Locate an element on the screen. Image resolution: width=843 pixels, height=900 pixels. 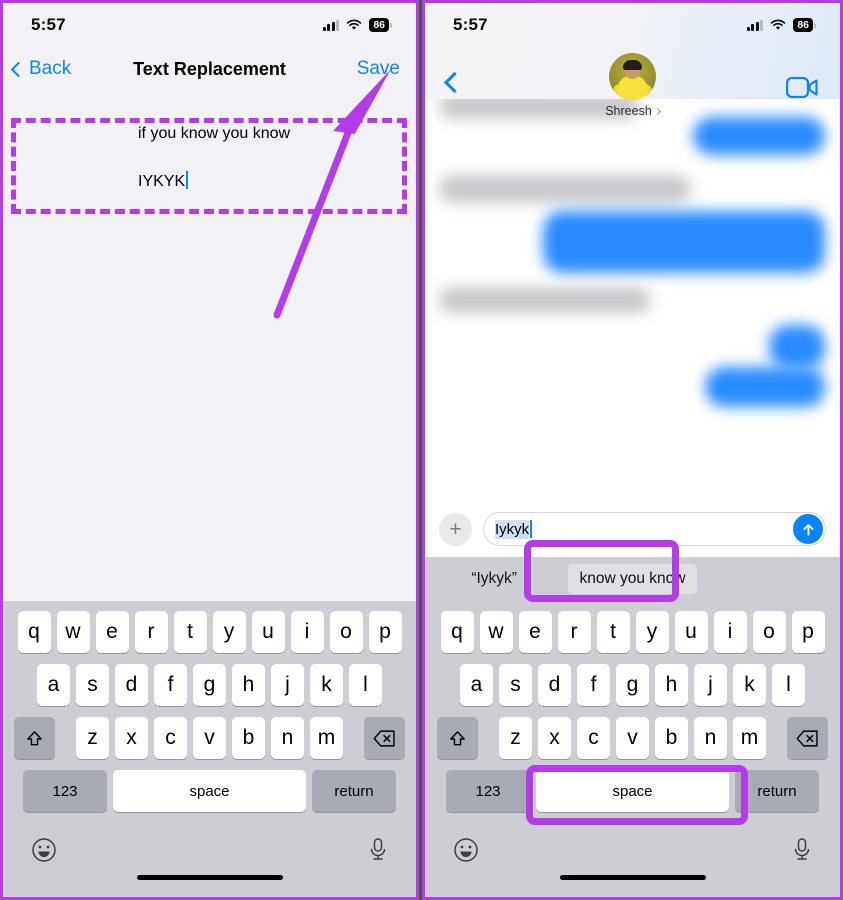
keyboard-row-2: a s d f g h j k l is located at coordinates (209, 685).